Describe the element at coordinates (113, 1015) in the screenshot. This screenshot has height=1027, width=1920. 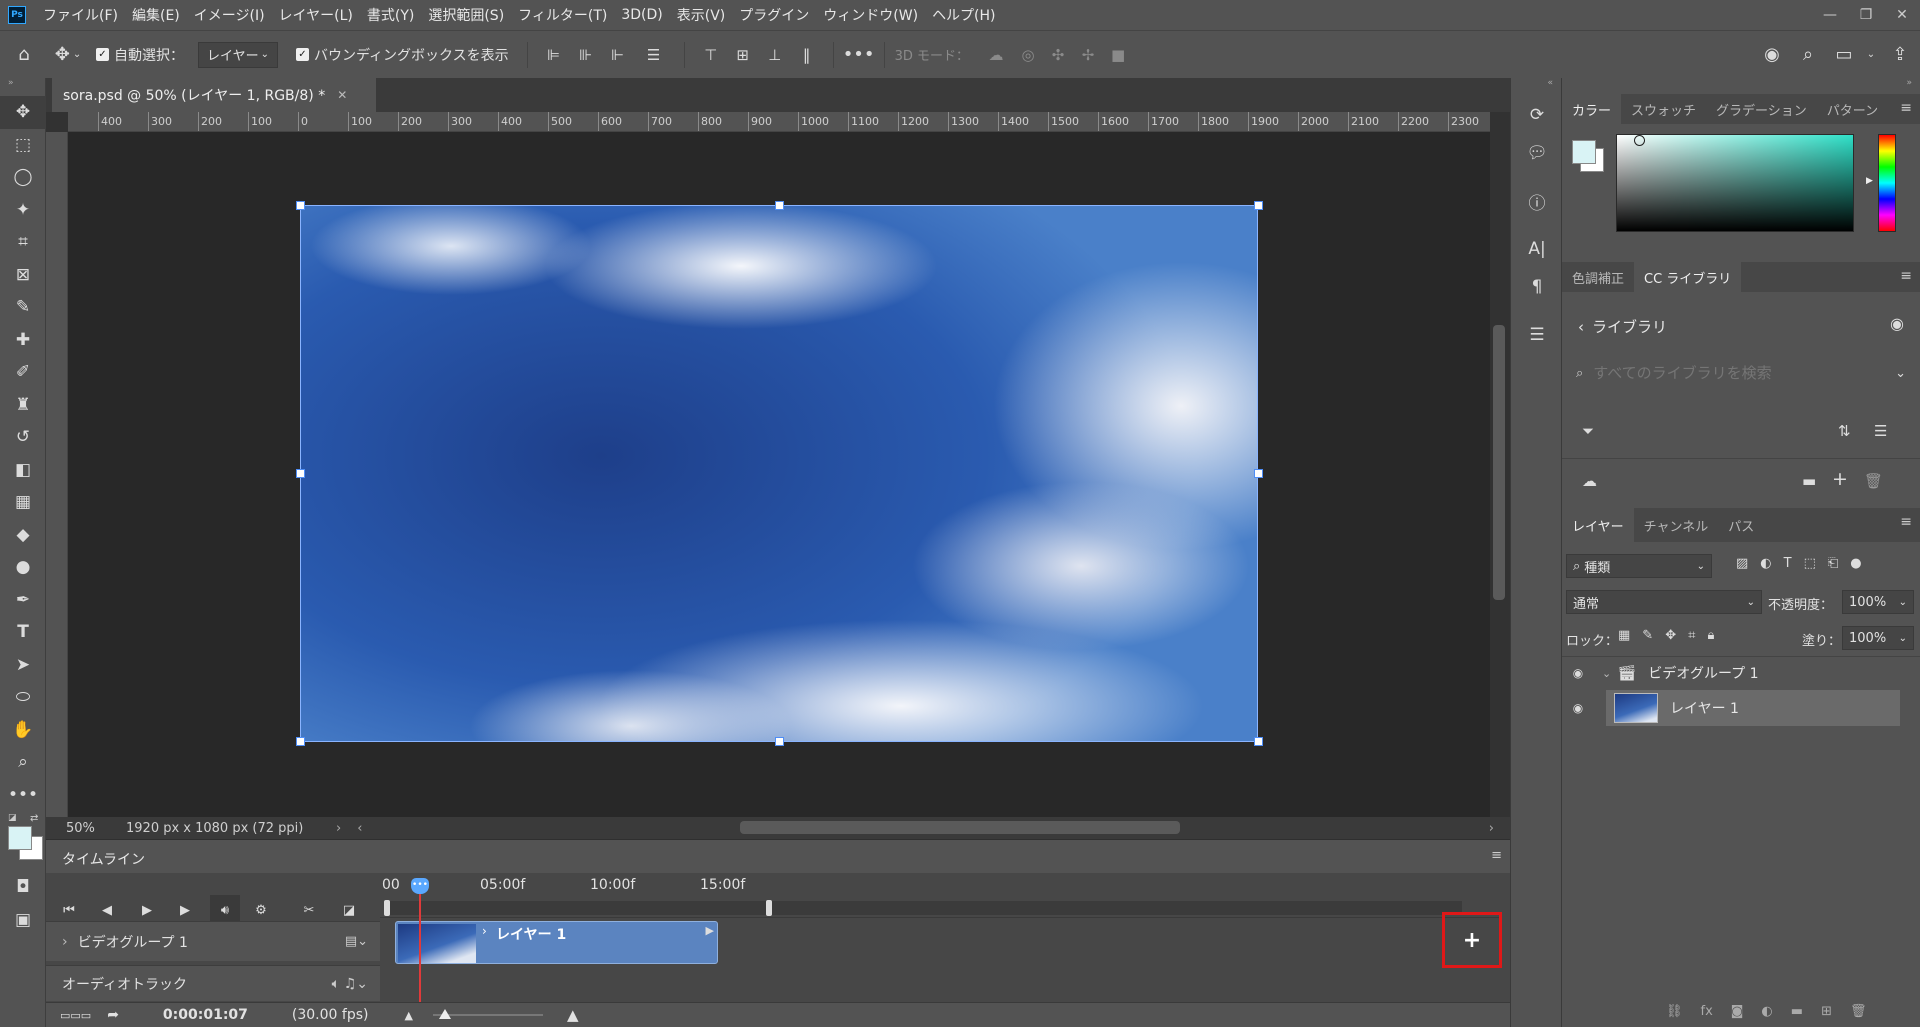
I see `render-icon: ➦` at that location.